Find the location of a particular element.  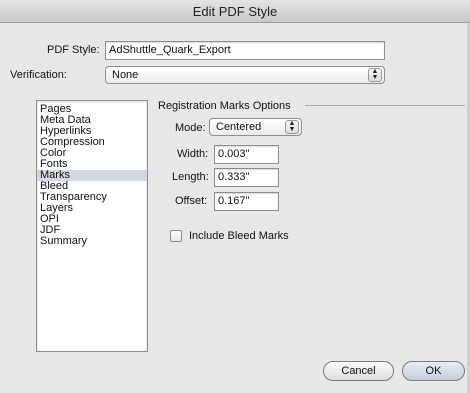

include-bleed-checkbox is located at coordinates (176, 236).